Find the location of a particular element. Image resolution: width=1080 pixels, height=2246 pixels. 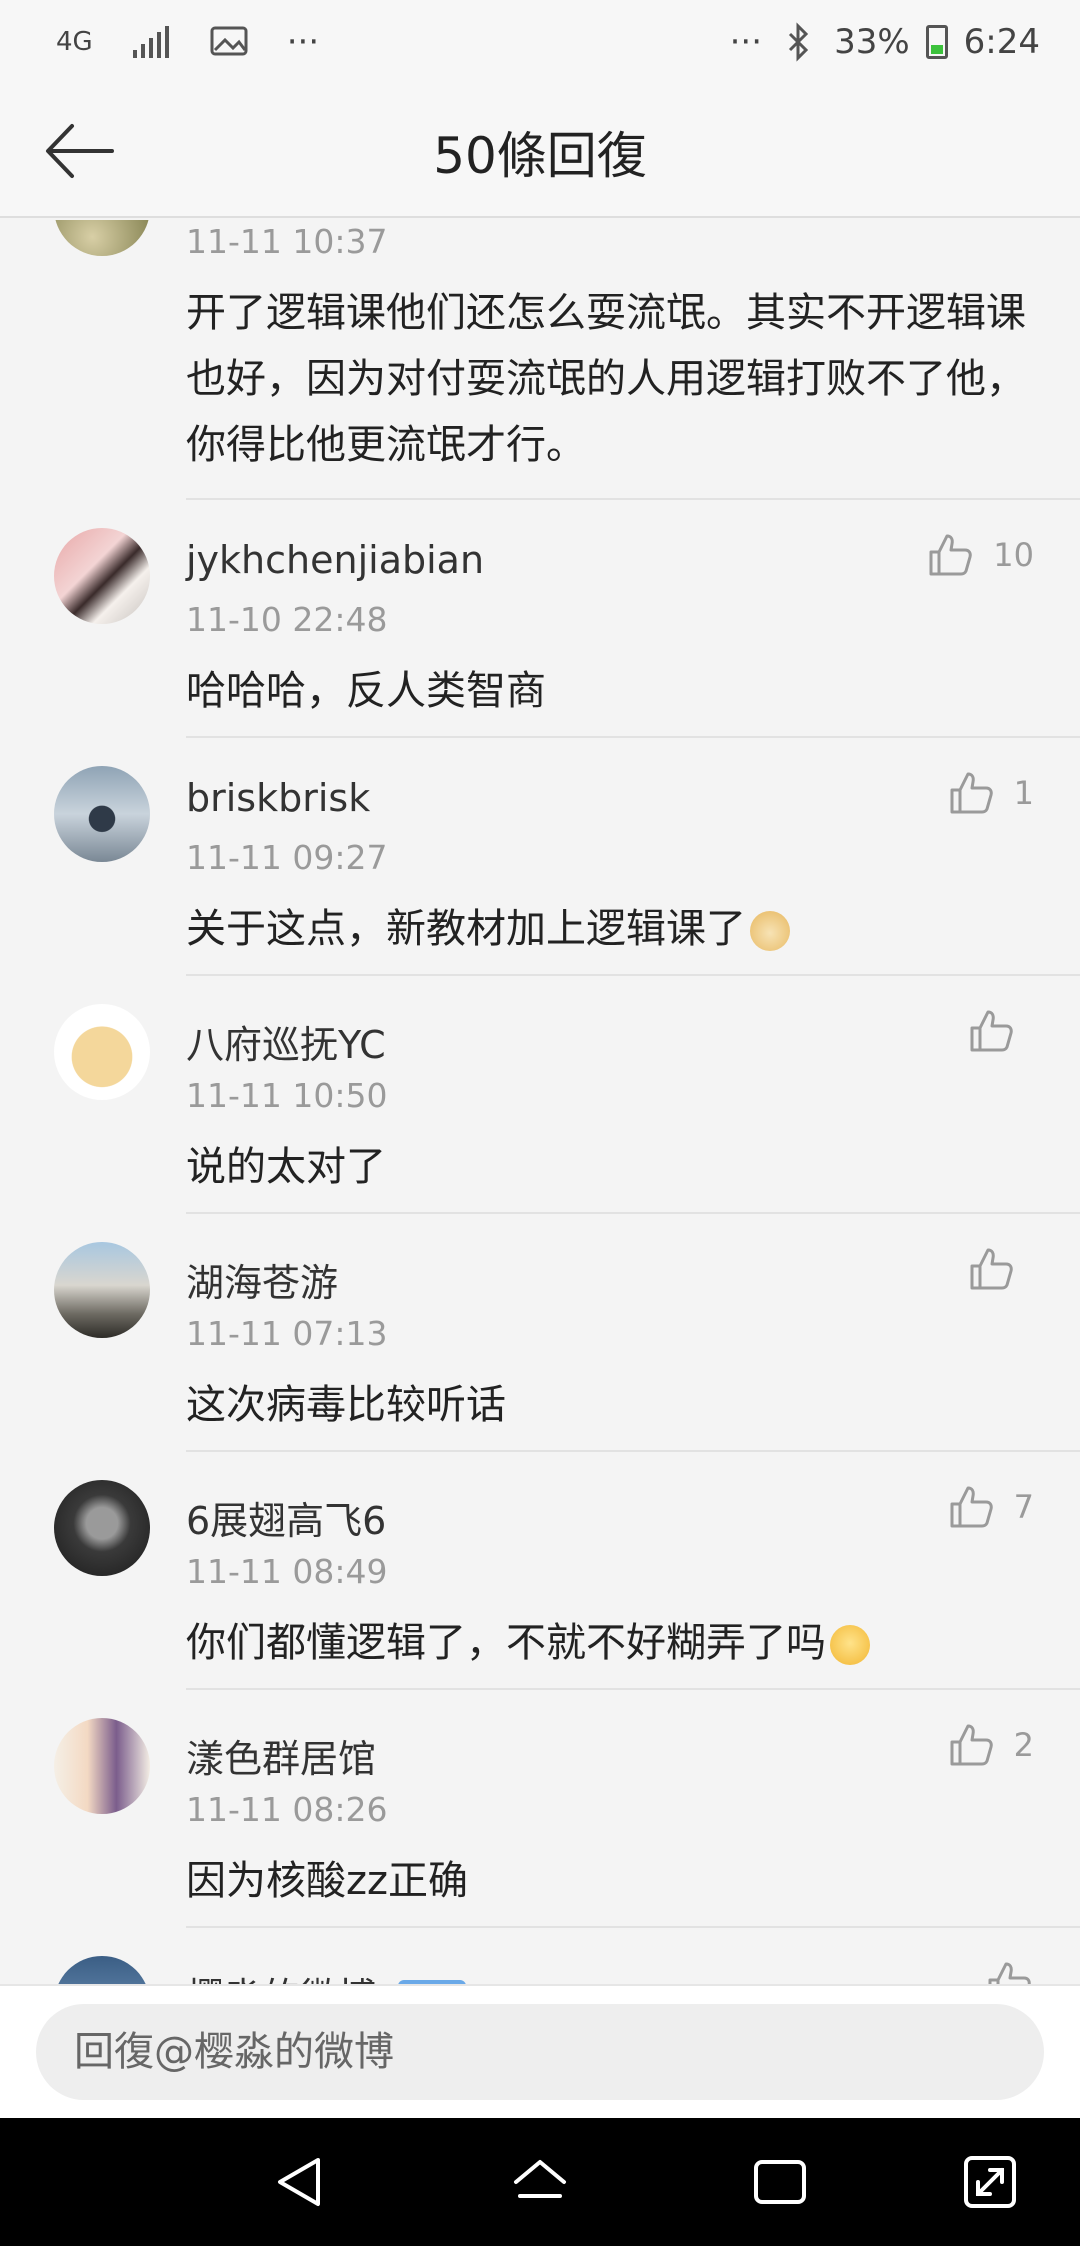

more-notifications-icon: ··· is located at coordinates (303, 42).